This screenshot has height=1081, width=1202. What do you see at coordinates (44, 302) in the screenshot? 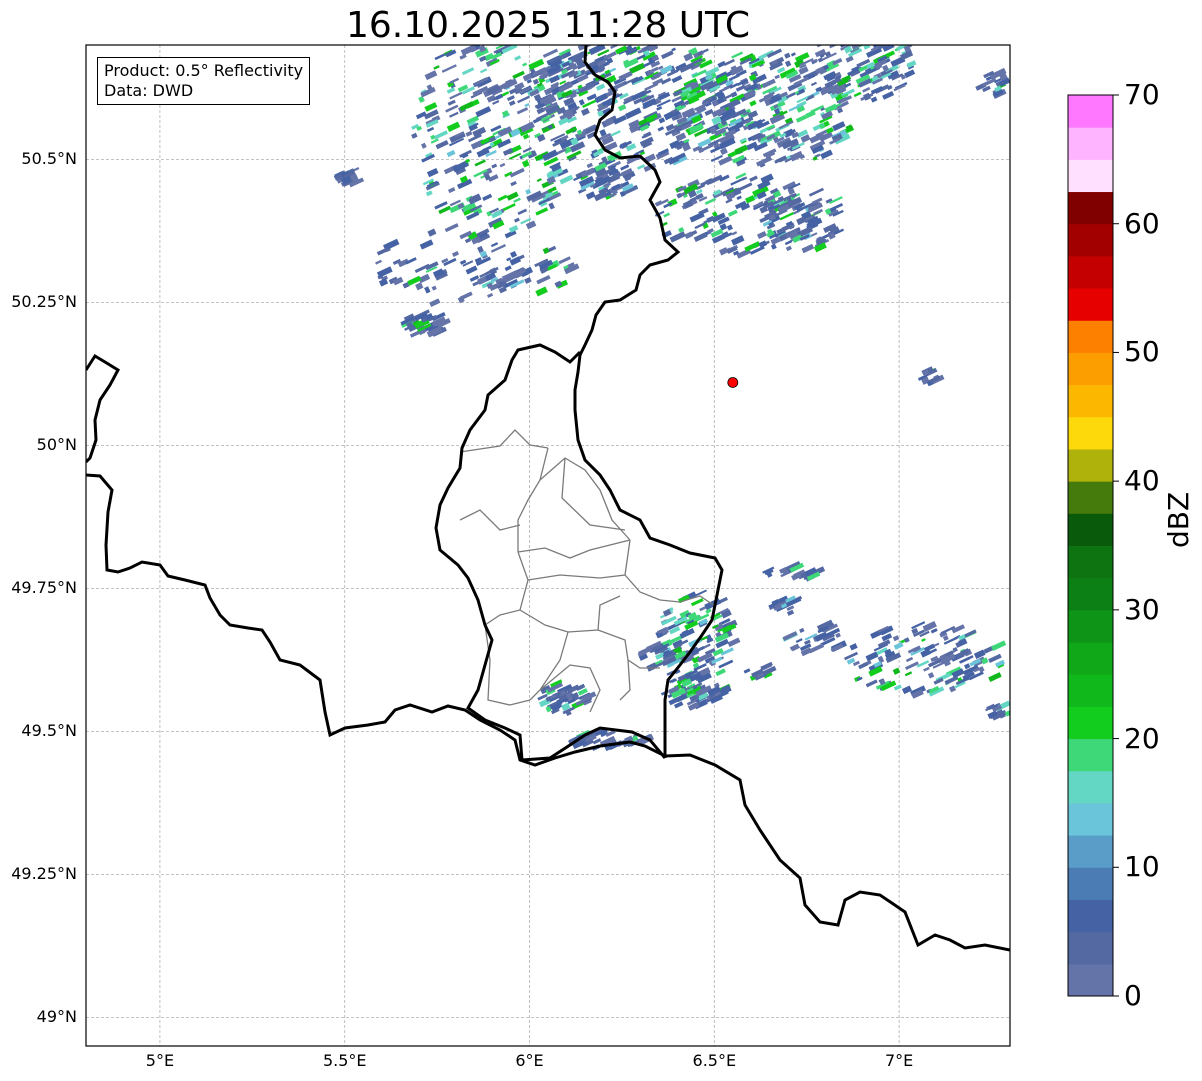
I see `lat-tick-label: 50.25°N` at bounding box center [44, 302].